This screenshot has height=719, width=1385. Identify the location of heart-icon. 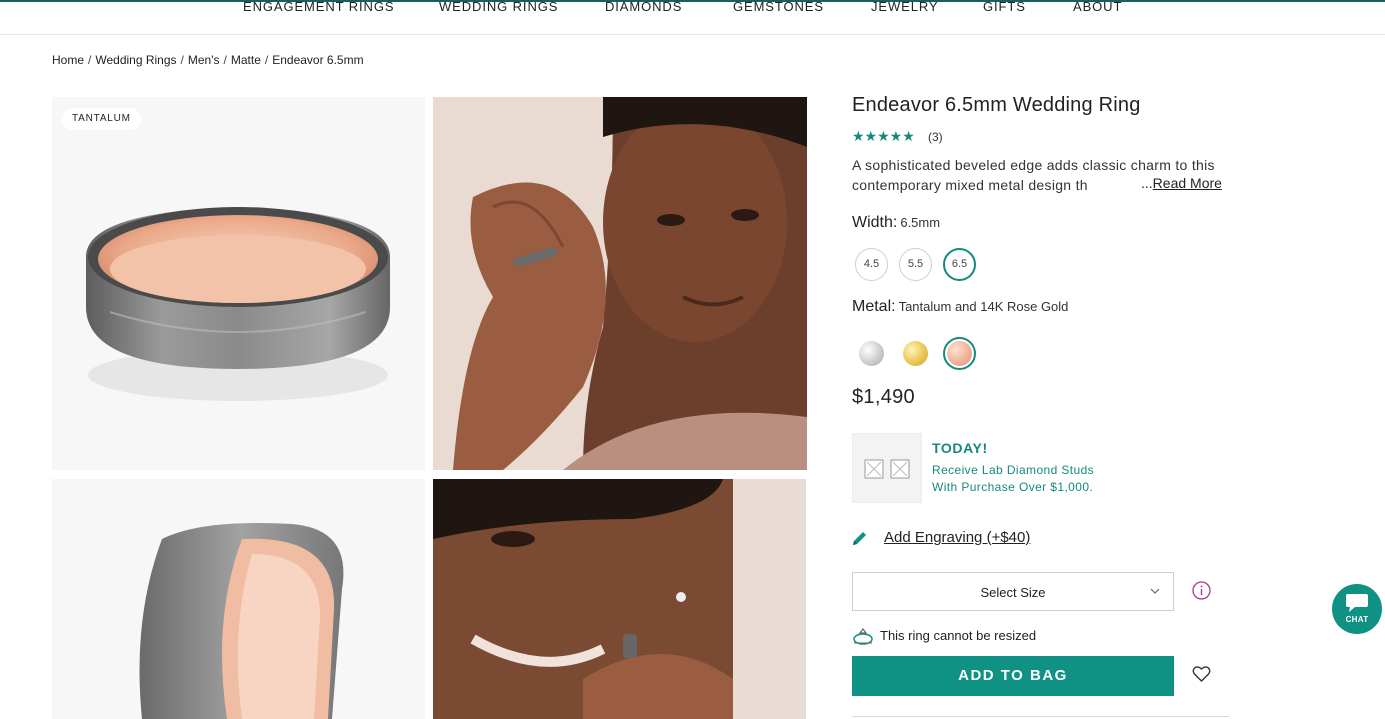
(1201, 676).